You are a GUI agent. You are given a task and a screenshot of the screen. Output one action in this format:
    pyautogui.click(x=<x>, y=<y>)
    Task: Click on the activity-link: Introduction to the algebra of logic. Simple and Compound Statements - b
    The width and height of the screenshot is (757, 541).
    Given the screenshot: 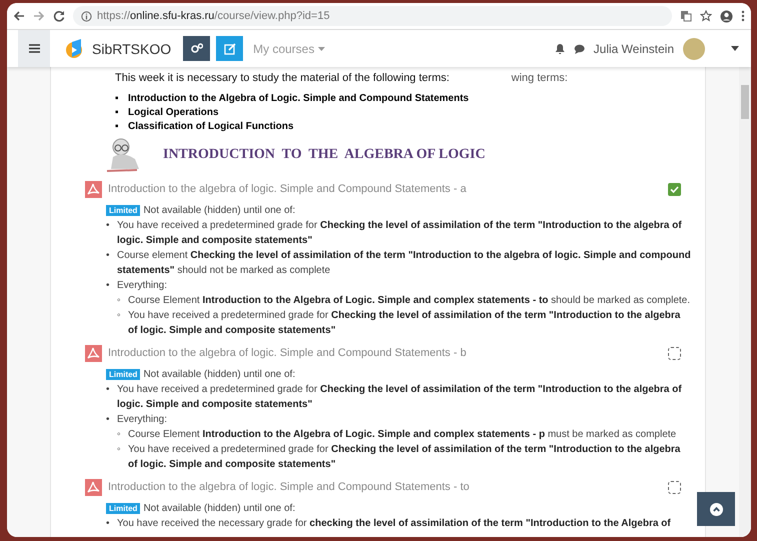 What is the action you would take?
    pyautogui.click(x=385, y=353)
    